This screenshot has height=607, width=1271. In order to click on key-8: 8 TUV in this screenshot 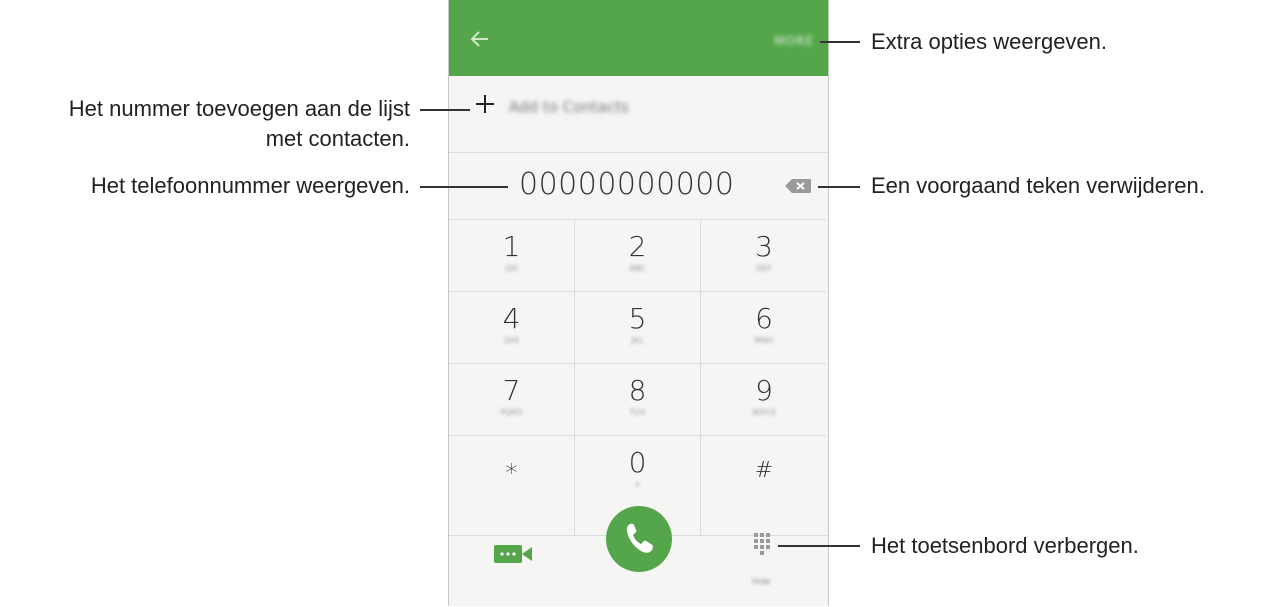, I will do `click(638, 399)`.